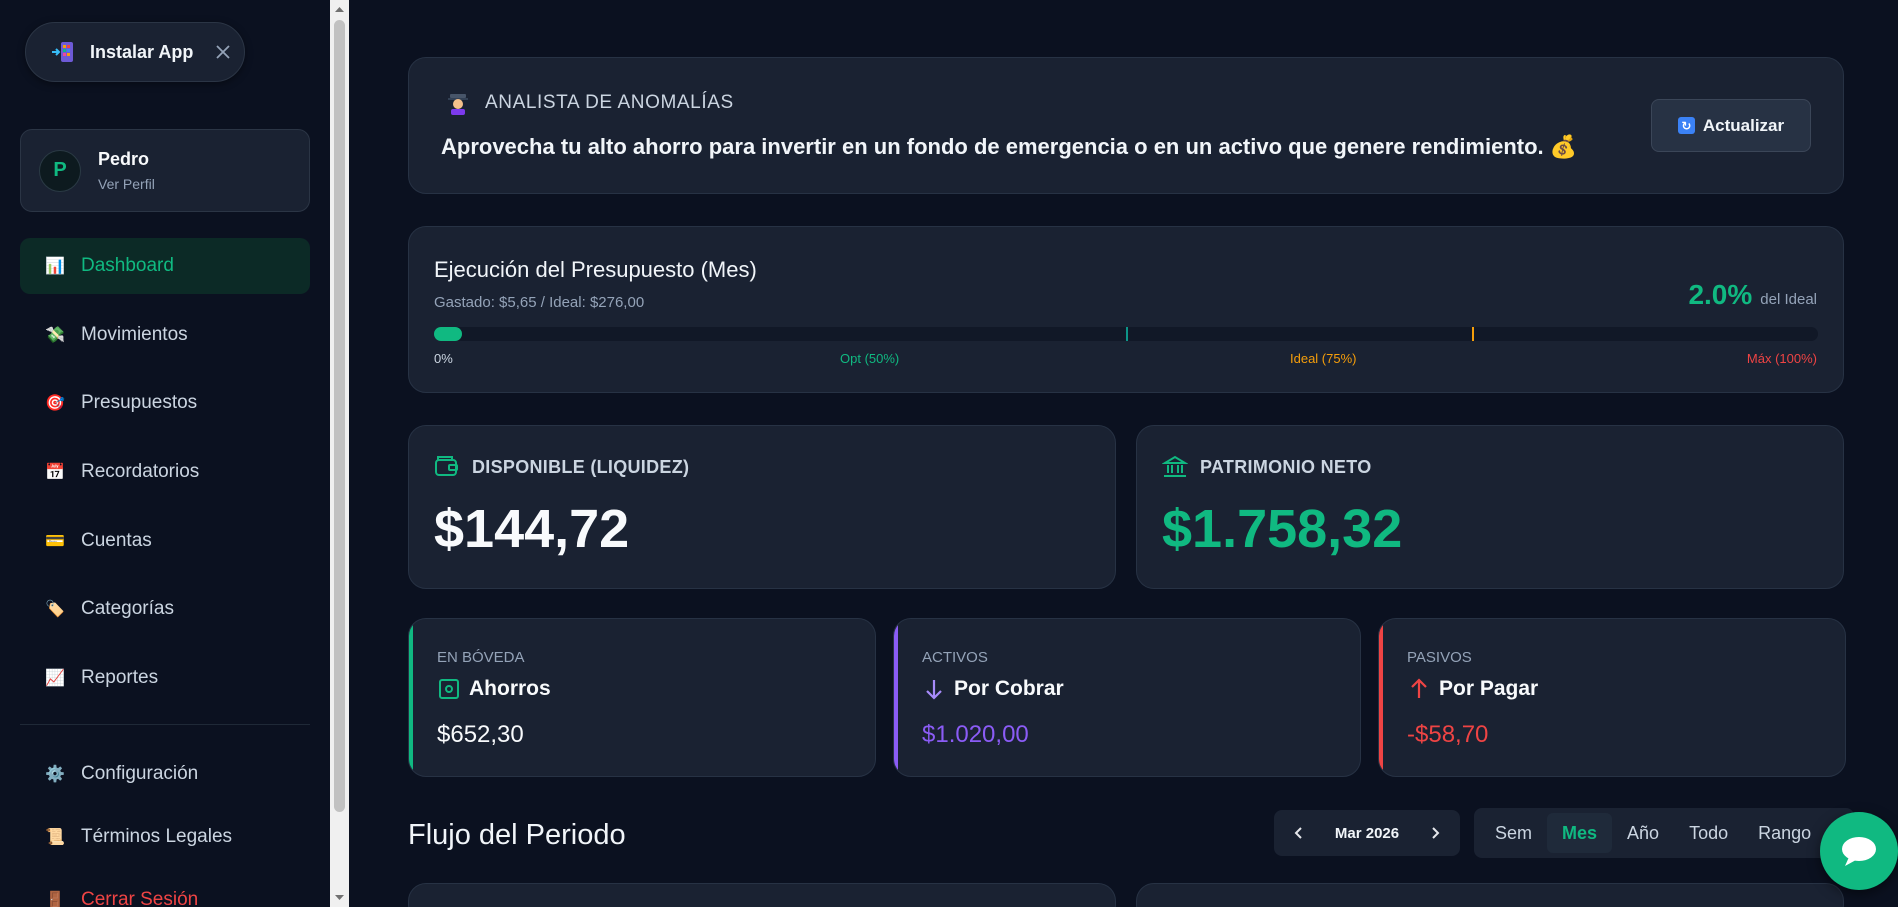  Describe the element at coordinates (124, 159) in the screenshot. I see `profile-name: Pedro` at that location.